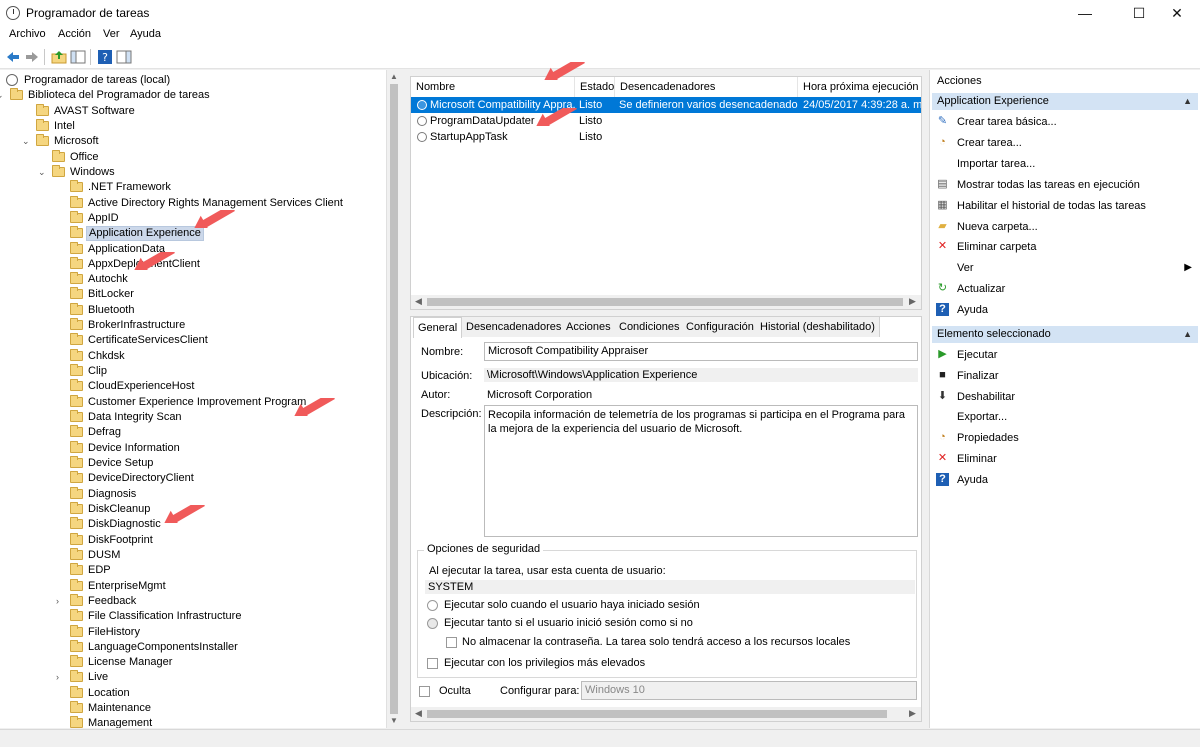  What do you see at coordinates (514, 327) in the screenshot?
I see `tab-desencadenadores: Desencadenadores` at bounding box center [514, 327].